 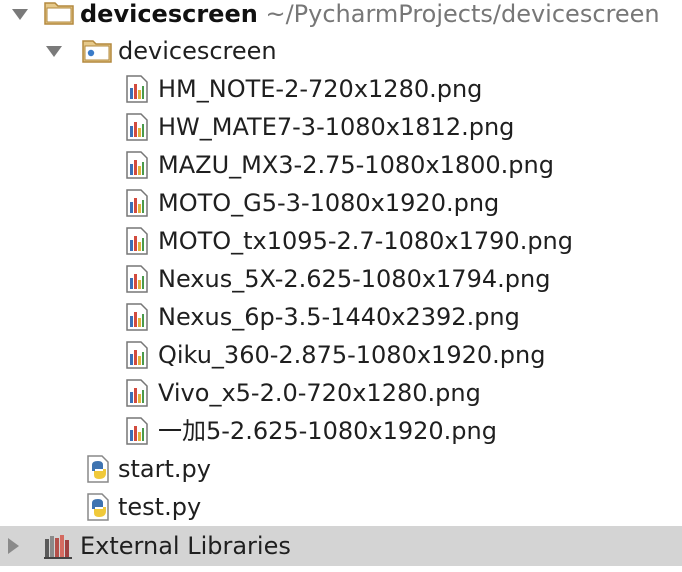 I want to click on tree-row-file: MOTO_G5-3-1080x1920.png, so click(x=341, y=203).